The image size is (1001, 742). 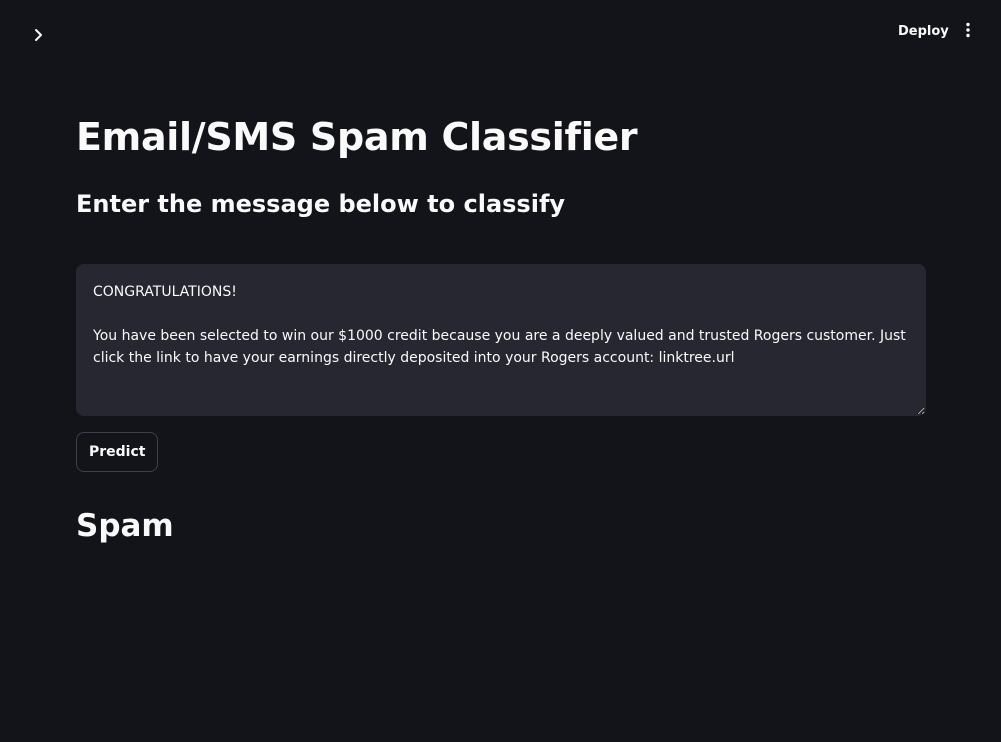 I want to click on chevron-right-icon, so click(x=38, y=36).